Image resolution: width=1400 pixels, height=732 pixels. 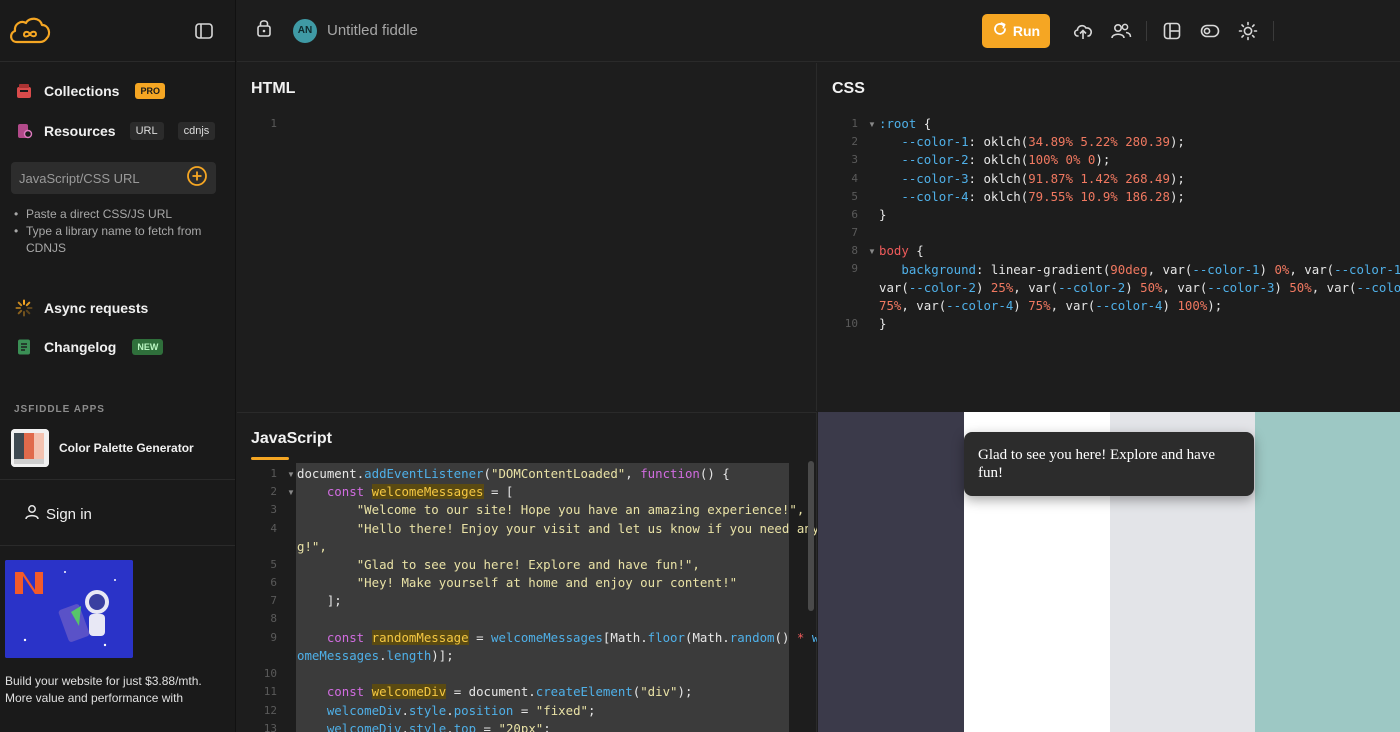 What do you see at coordinates (1172, 31) in the screenshot?
I see `layout-icon` at bounding box center [1172, 31].